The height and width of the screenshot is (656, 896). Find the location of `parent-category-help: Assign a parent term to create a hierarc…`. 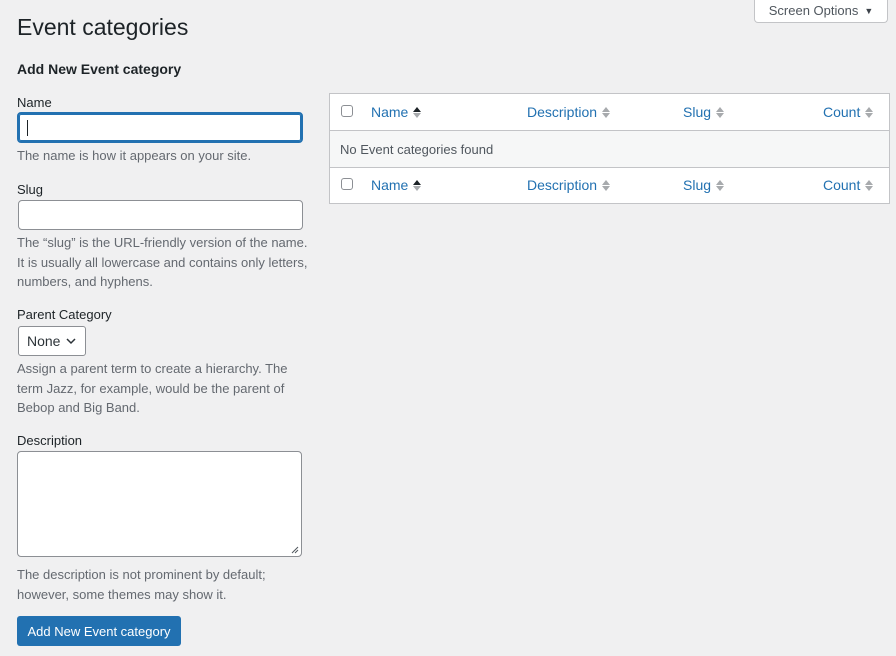

parent-category-help: Assign a parent term to create a hierarc… is located at coordinates (152, 388).